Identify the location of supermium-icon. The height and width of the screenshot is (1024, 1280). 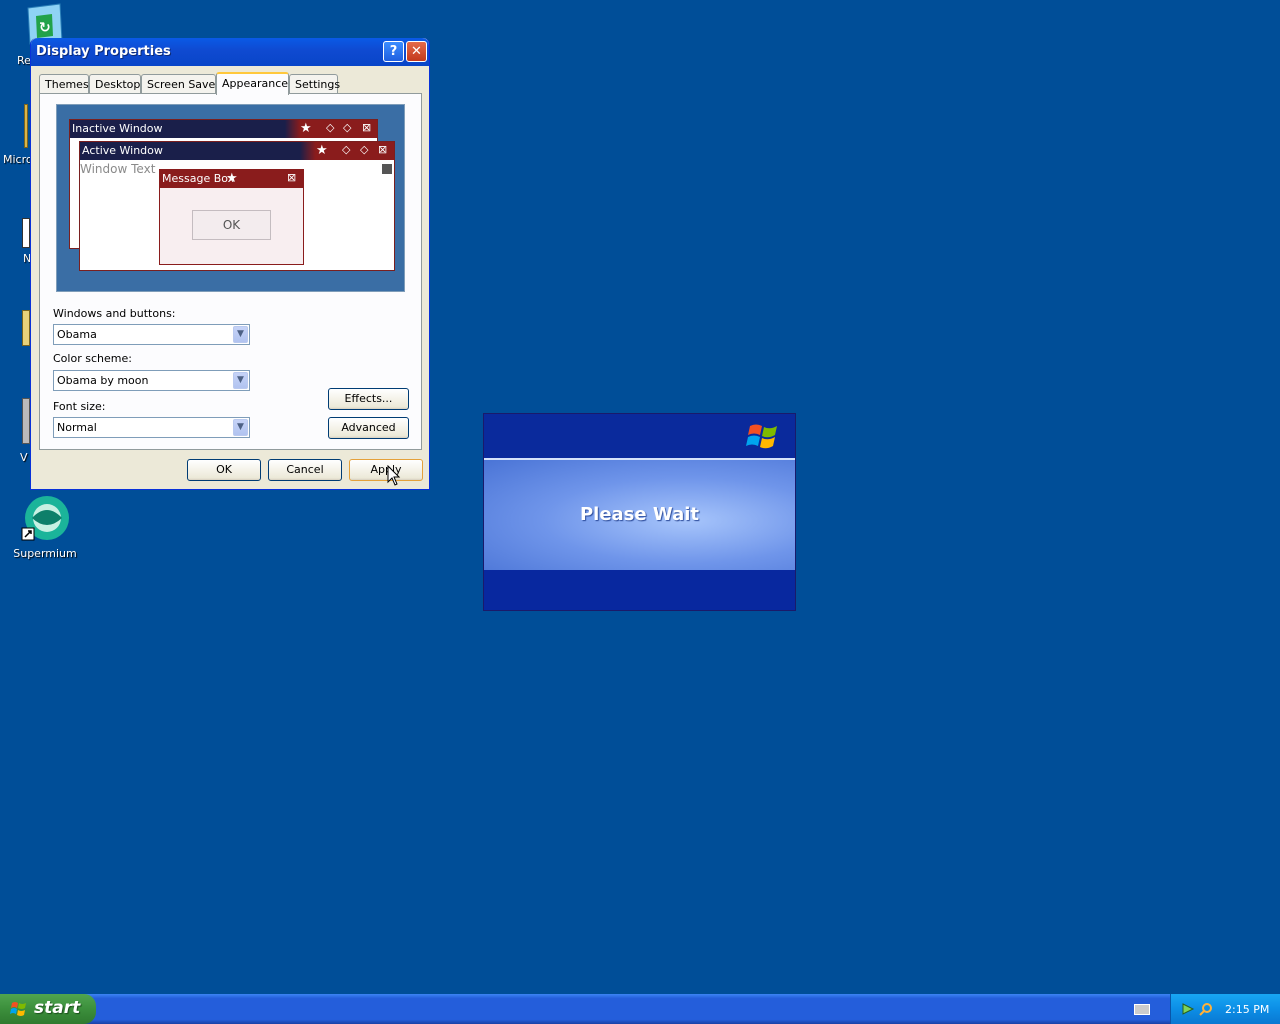
(45, 518).